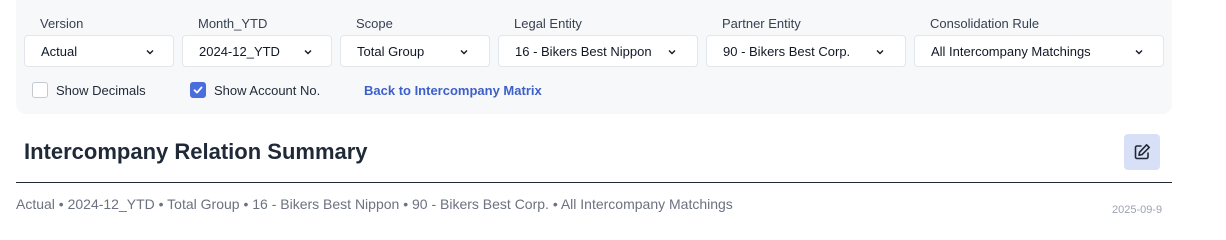 The width and height of the screenshot is (1226, 240). Describe the element at coordinates (1011, 51) in the screenshot. I see `consolidation-rule-value: All Intercompany Matchings` at that location.